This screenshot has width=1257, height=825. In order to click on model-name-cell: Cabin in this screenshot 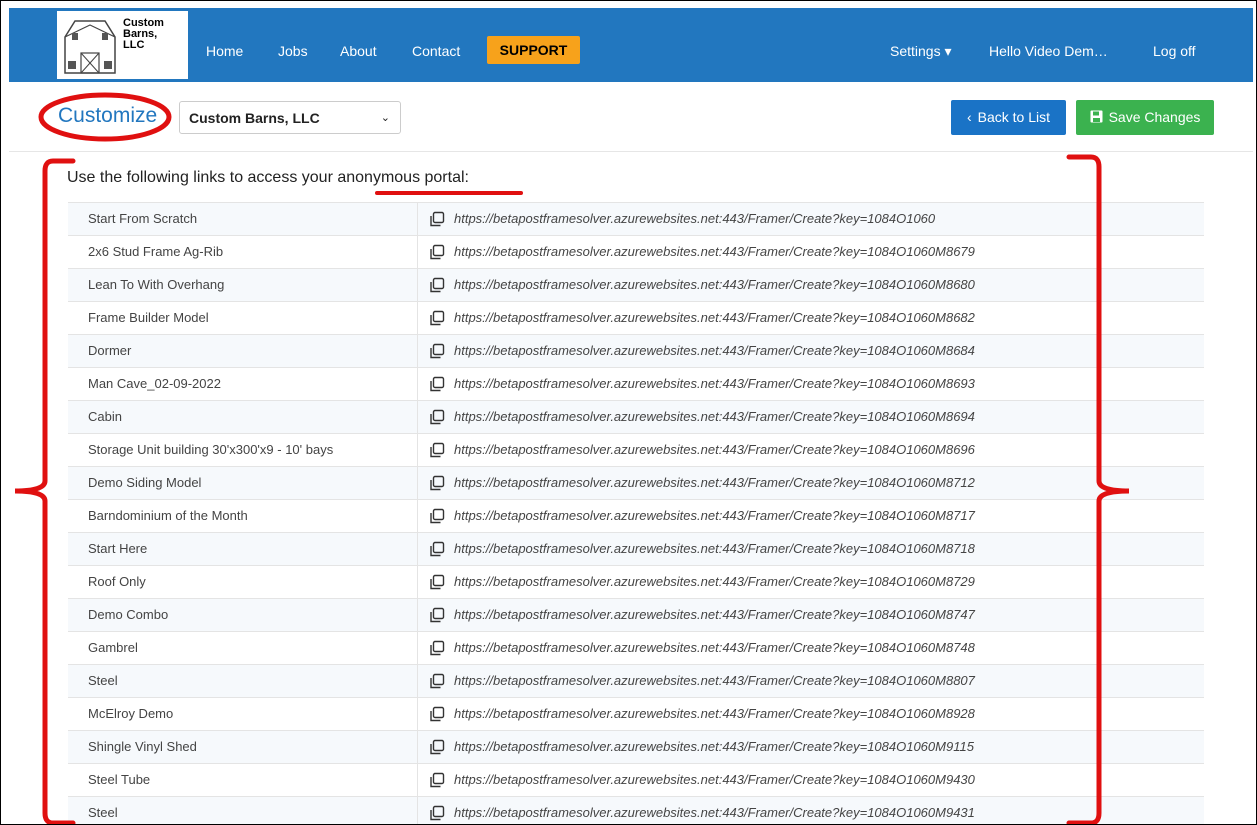, I will do `click(105, 416)`.